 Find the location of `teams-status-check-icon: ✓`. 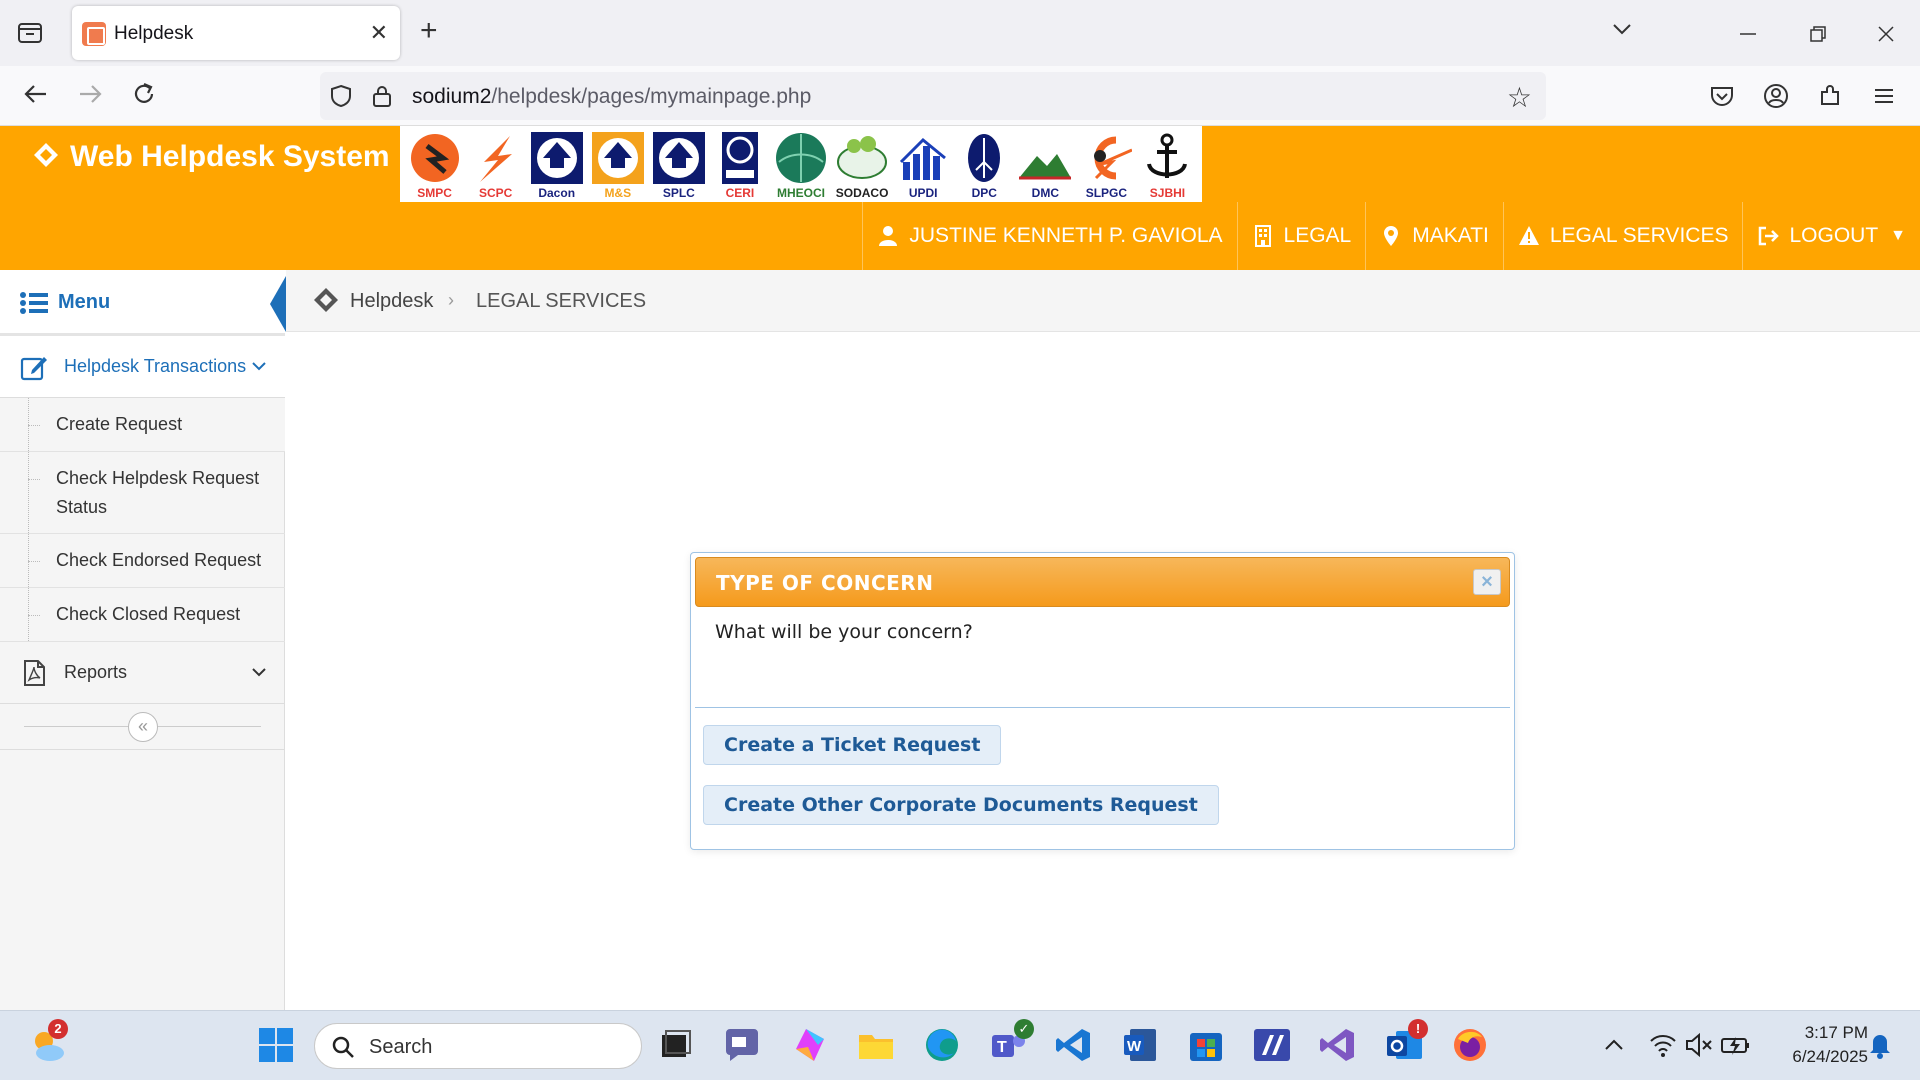

teams-status-check-icon: ✓ is located at coordinates (1024, 1029).